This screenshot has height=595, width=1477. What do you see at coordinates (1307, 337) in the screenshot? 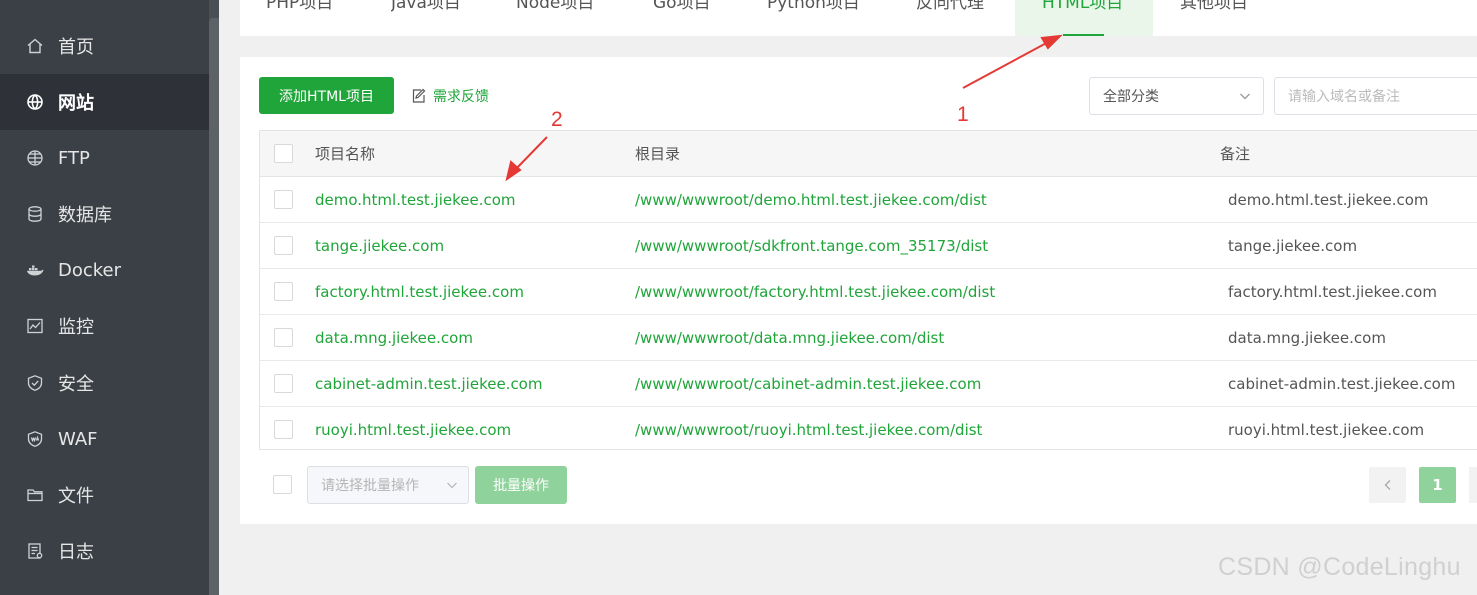
I see `remark-text: data.mng.jiekee.com` at bounding box center [1307, 337].